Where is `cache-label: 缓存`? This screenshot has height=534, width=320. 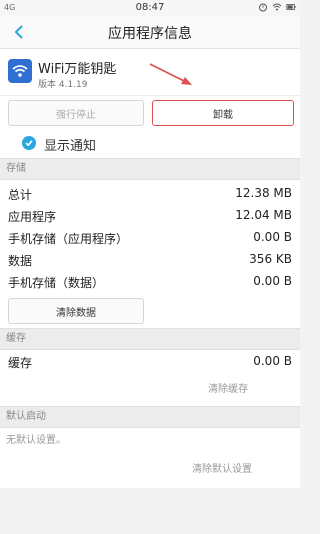
cache-label: 缓存 is located at coordinates (20, 363).